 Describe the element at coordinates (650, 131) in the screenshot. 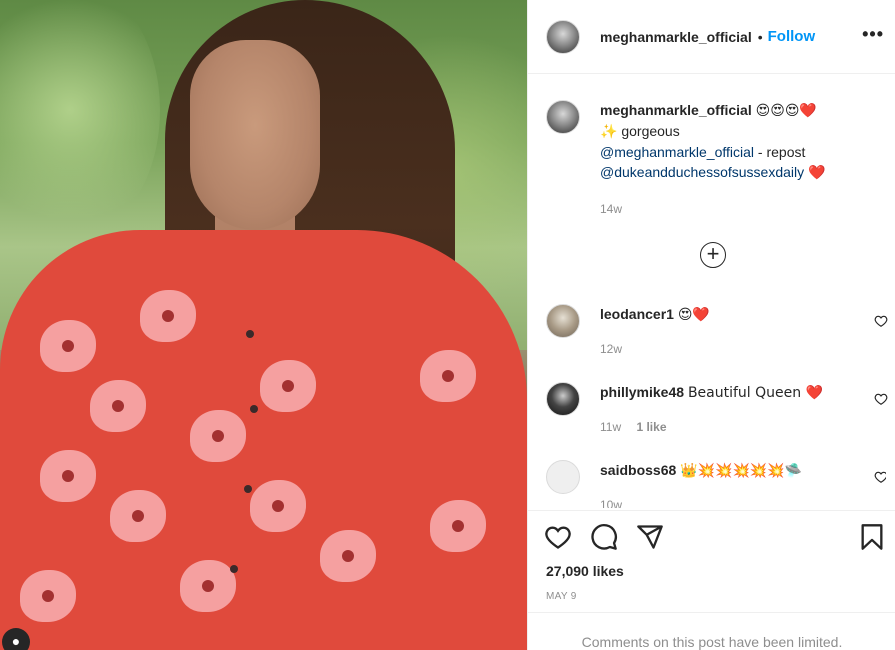

I see `caption-line-gorgeous: gorgeous` at that location.